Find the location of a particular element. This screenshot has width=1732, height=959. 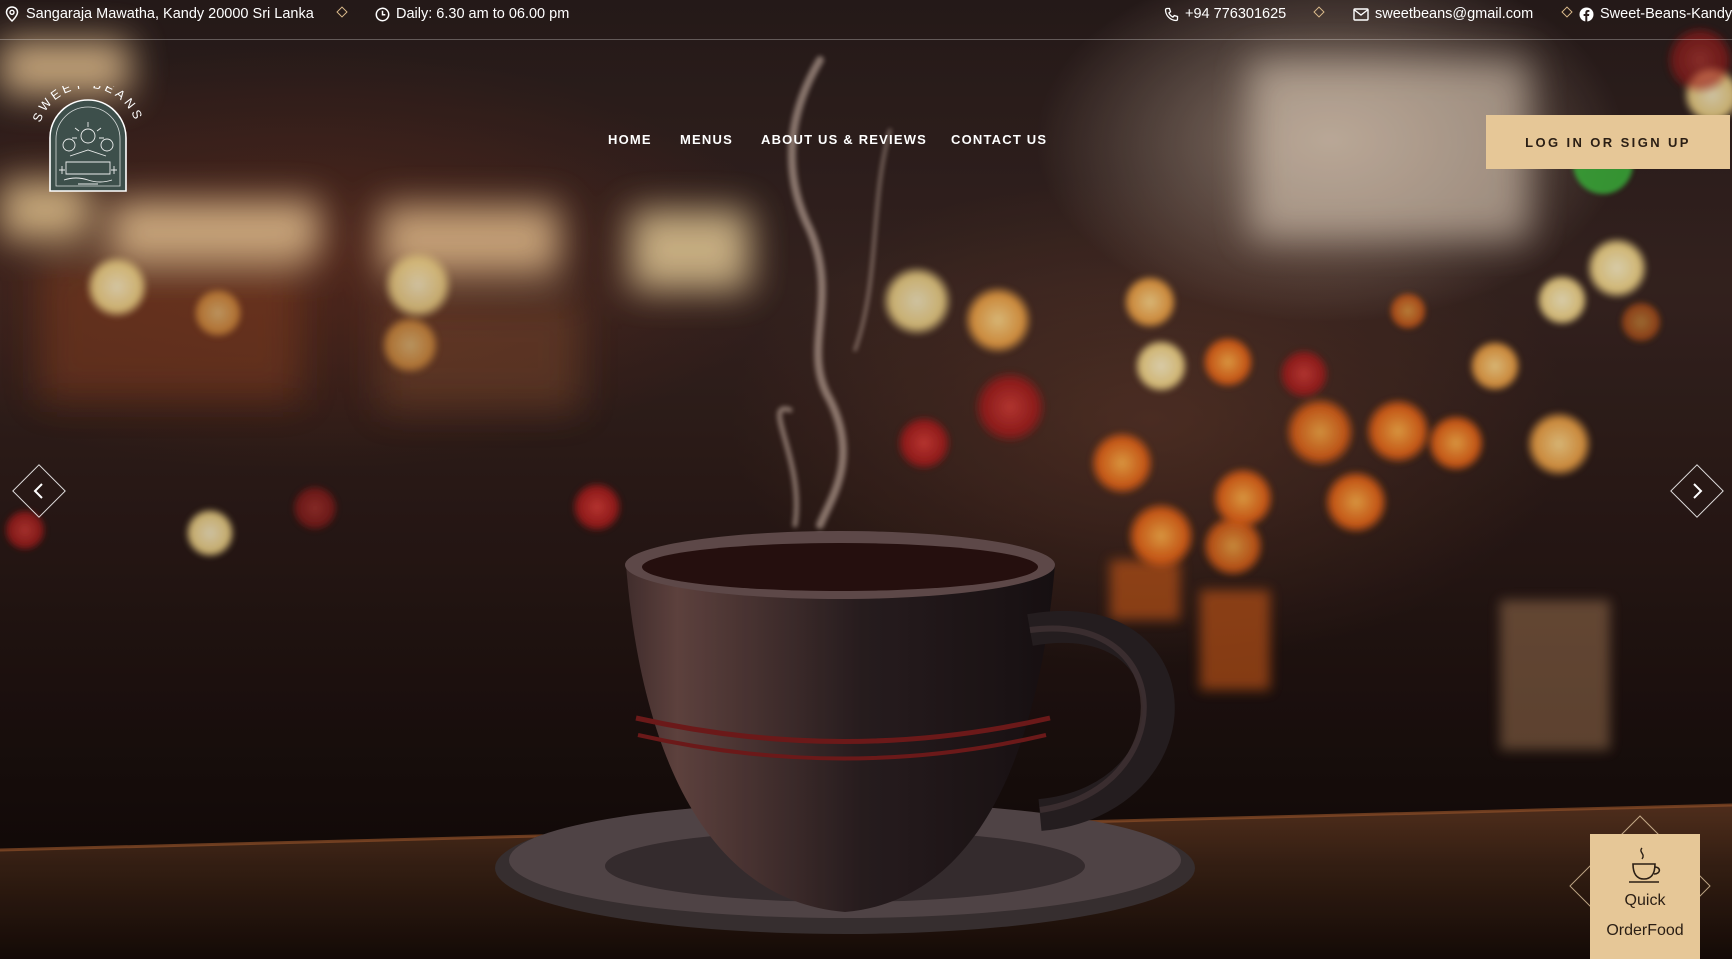

login-signup-button: LOG IN OR SIGN UP is located at coordinates (1608, 142).